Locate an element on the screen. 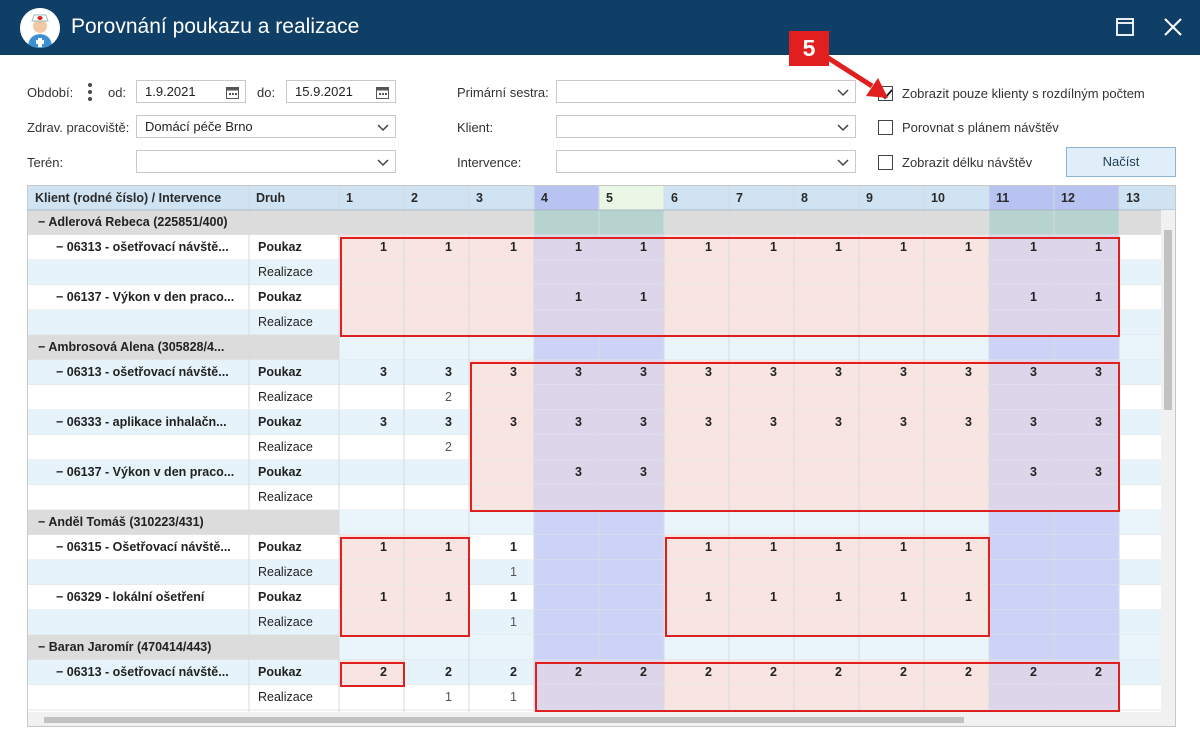 This screenshot has height=750, width=1200. client-select is located at coordinates (706, 126).